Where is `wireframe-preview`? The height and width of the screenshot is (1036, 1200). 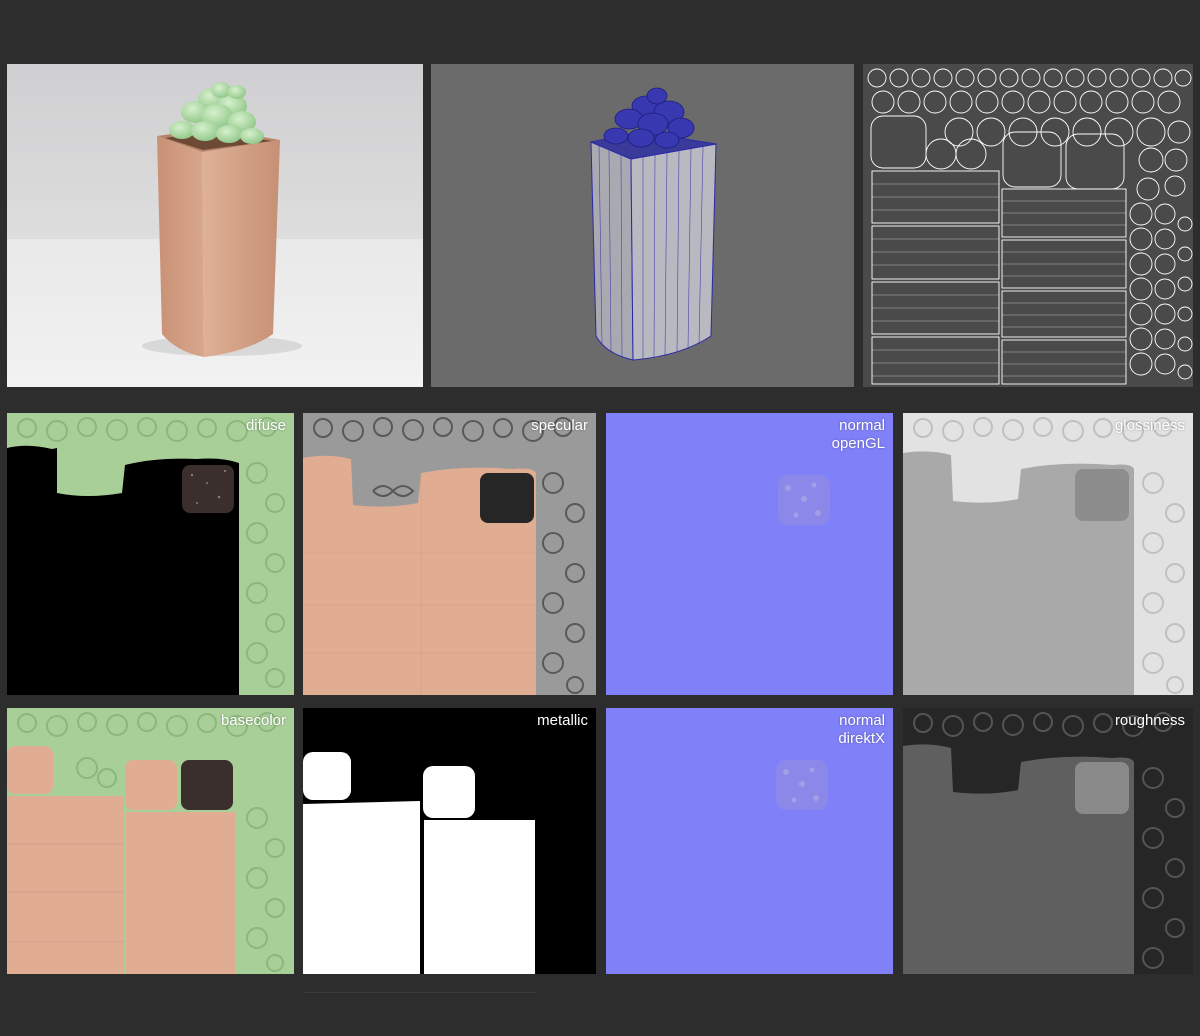
wireframe-preview is located at coordinates (642, 225).